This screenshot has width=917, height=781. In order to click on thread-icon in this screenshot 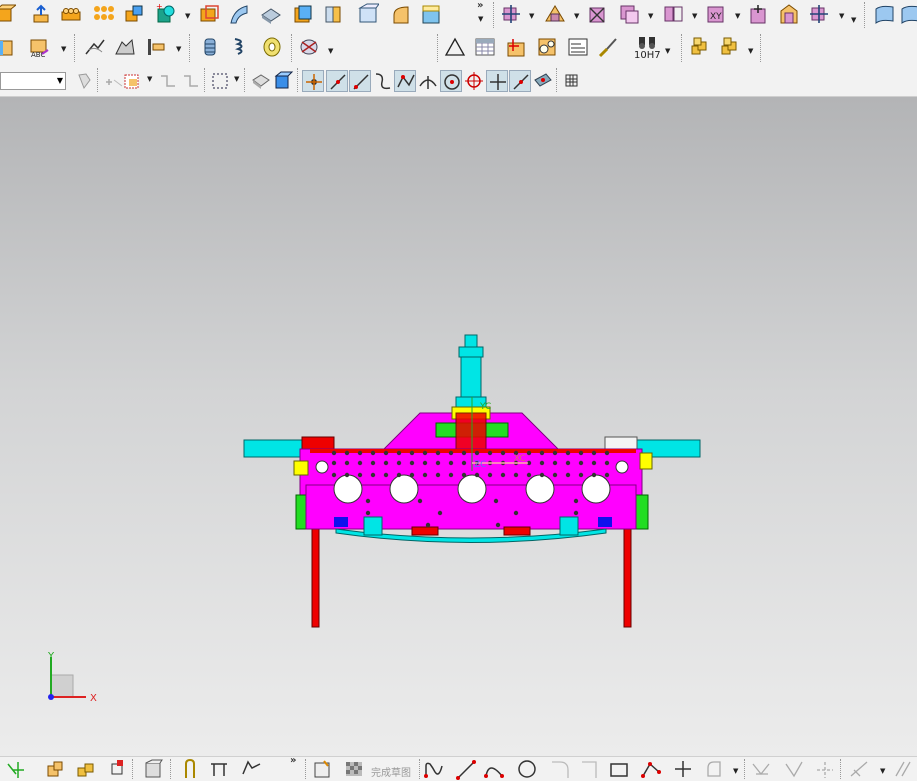, I will do `click(272, 47)`.